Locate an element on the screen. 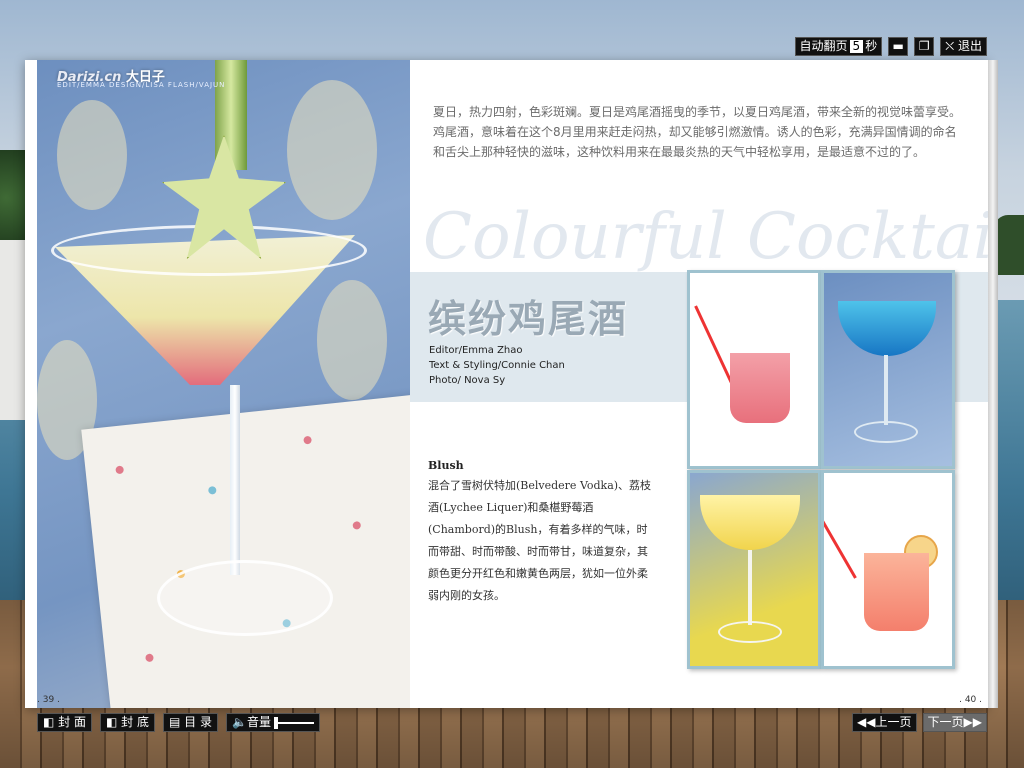 The width and height of the screenshot is (1024, 768). list-icon: ▤ is located at coordinates (175, 722).